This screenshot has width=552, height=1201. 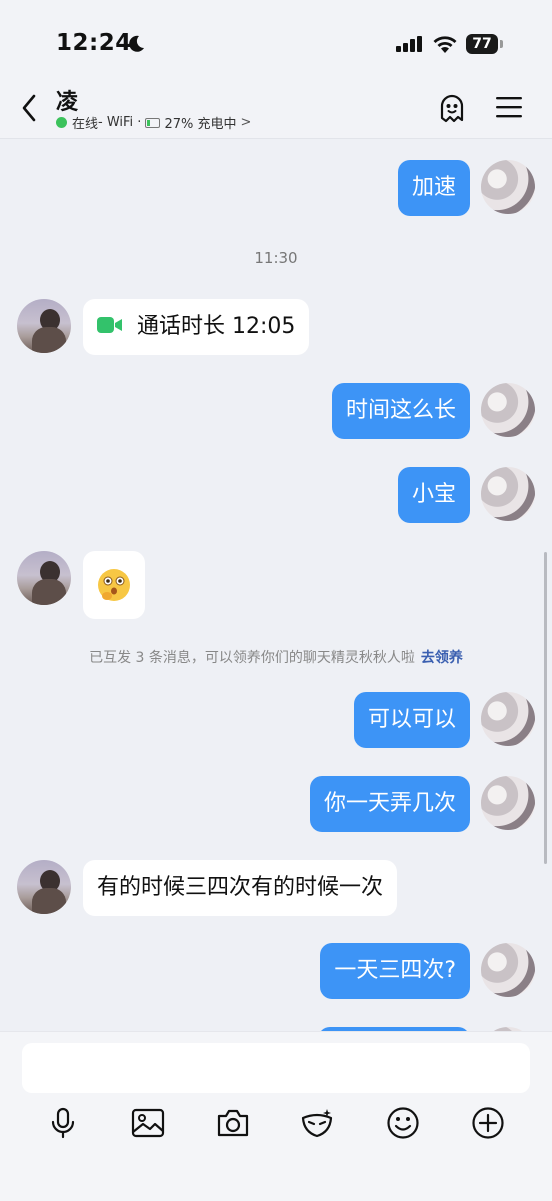 What do you see at coordinates (389, 804) in the screenshot?
I see `message-bubble-mine: 你一天弄几次` at bounding box center [389, 804].